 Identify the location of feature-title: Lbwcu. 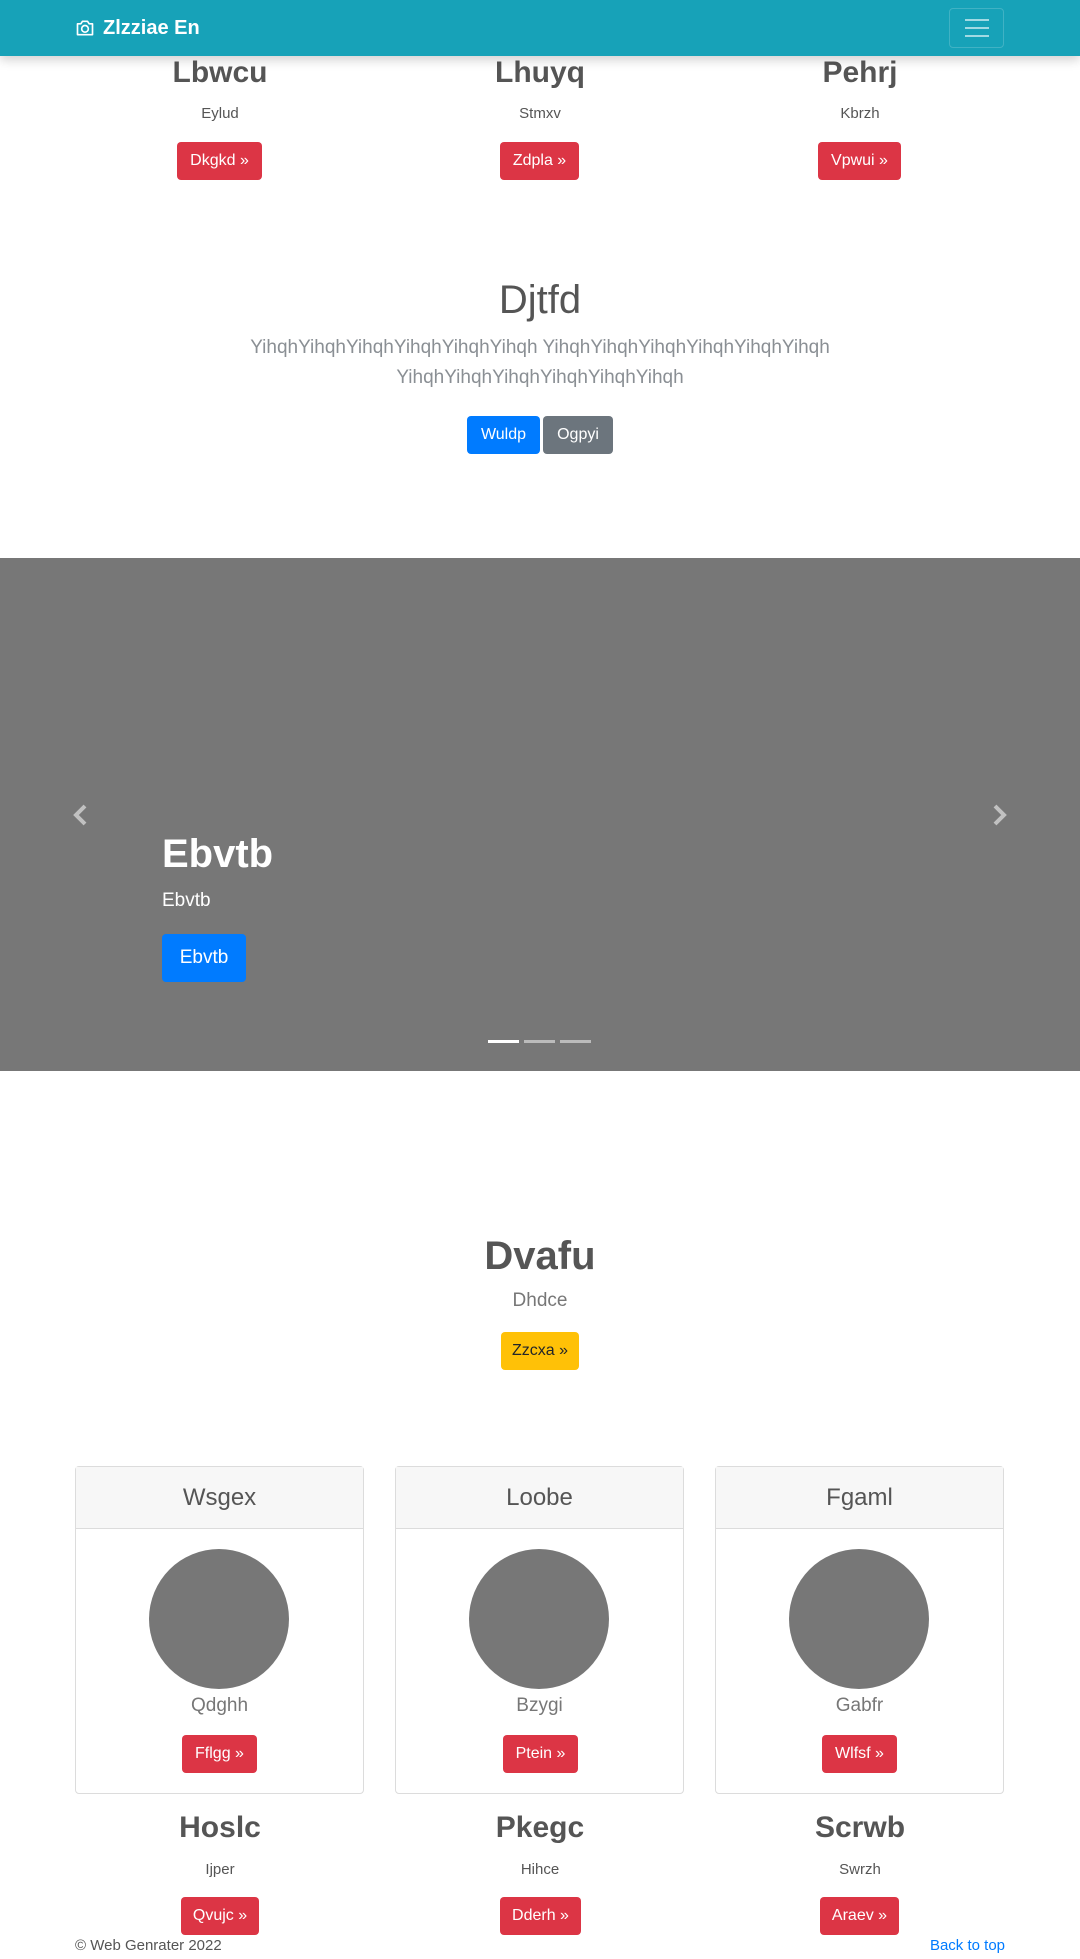
(220, 72).